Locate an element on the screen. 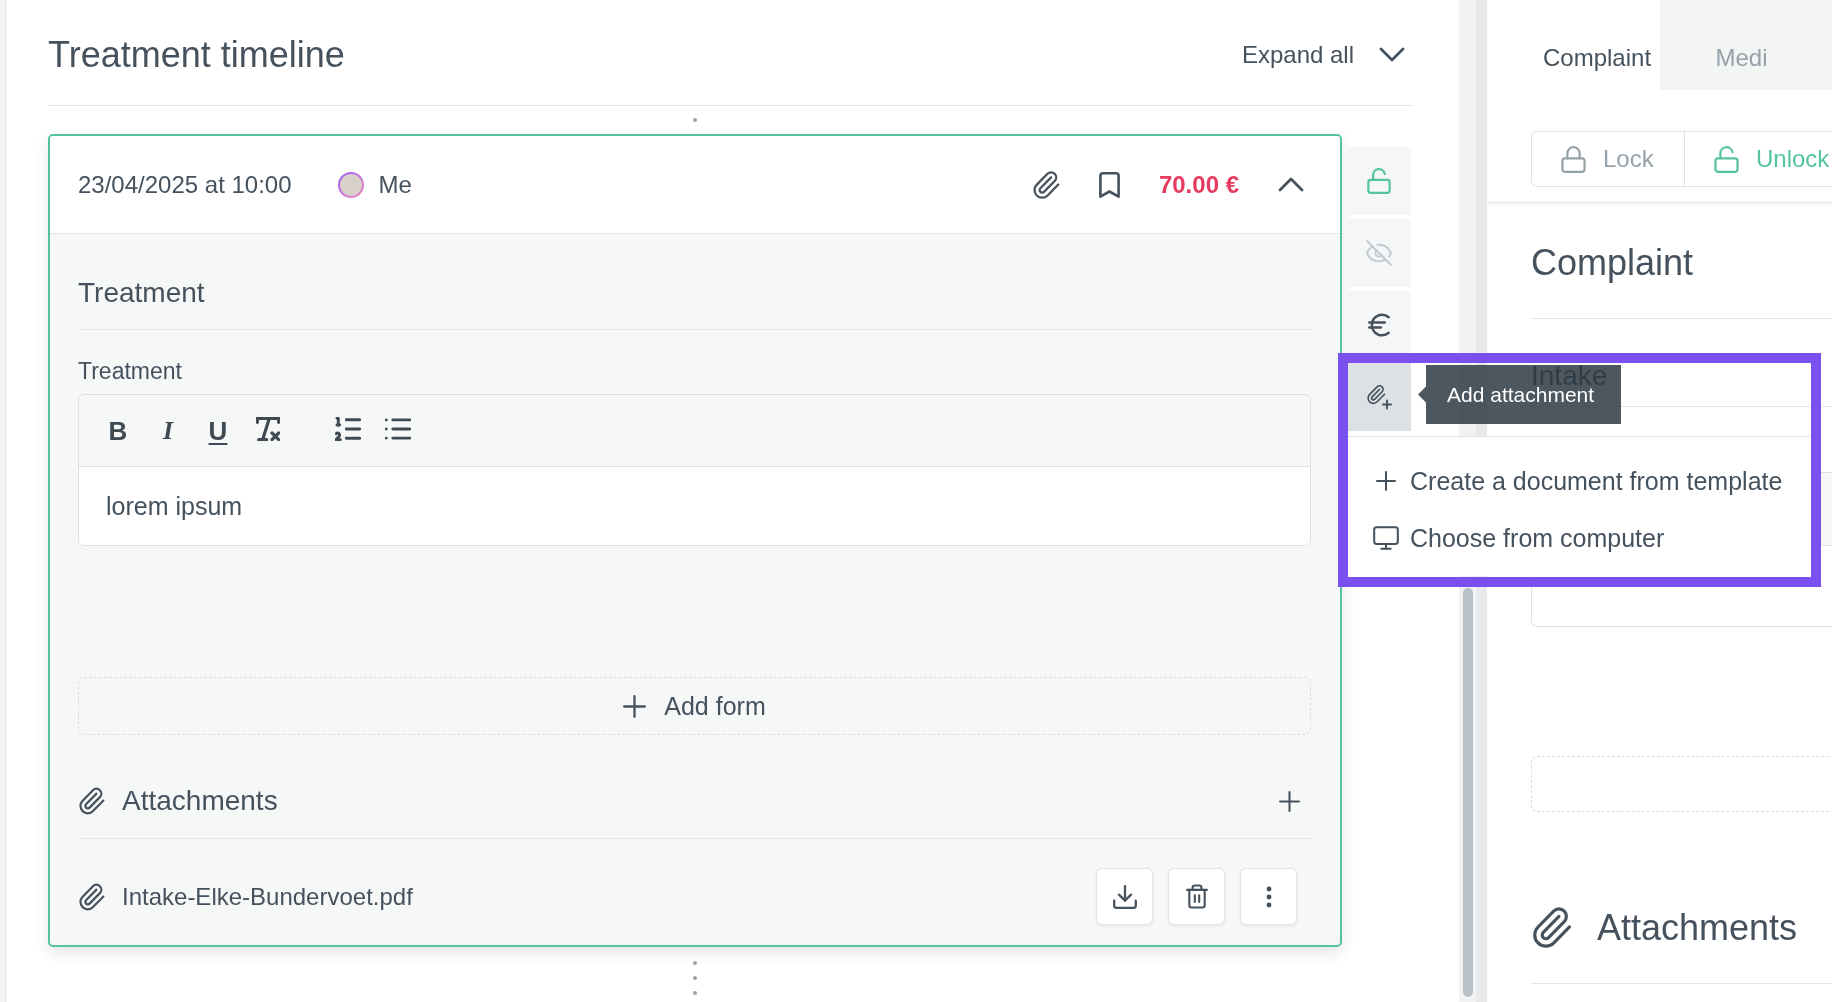  add-form-button: Add form is located at coordinates (694, 706).